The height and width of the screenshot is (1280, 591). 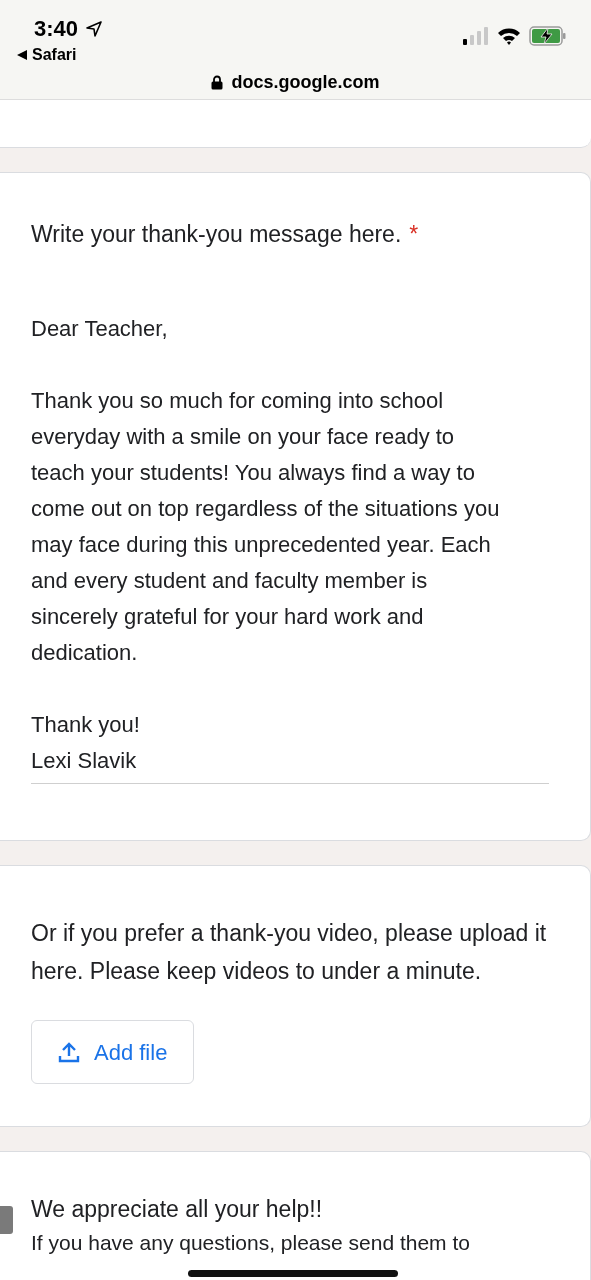 I want to click on question-title: We appreciate all your help!!, so click(x=177, y=1209).